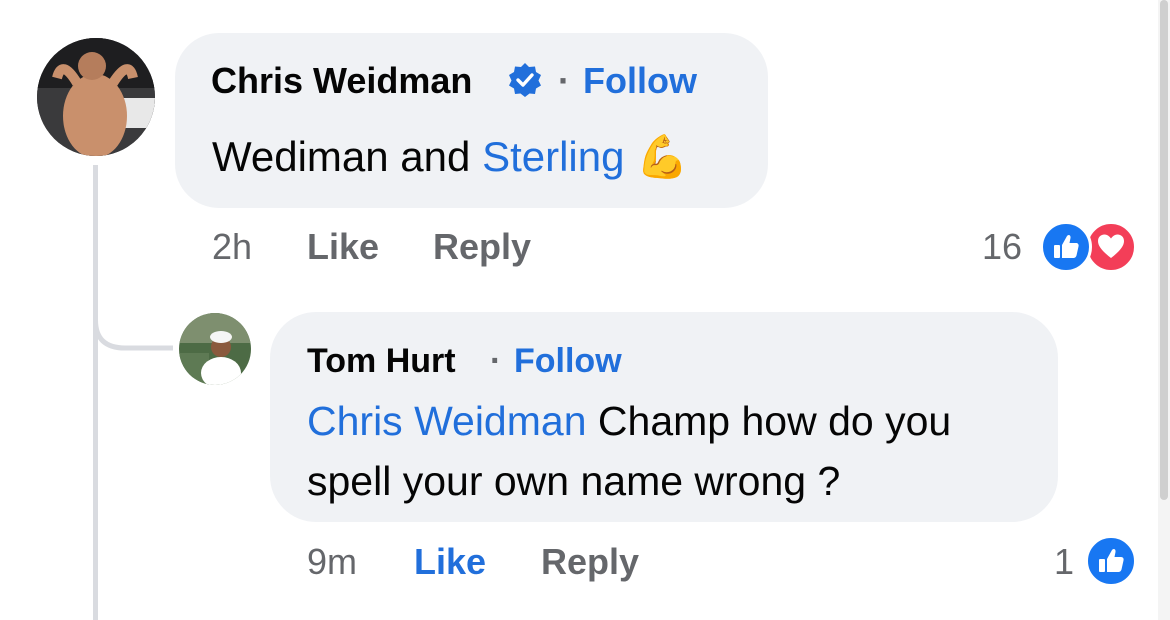 Image resolution: width=1170 pixels, height=620 pixels. Describe the element at coordinates (232, 247) in the screenshot. I see `comment-timestamp: 2h` at that location.